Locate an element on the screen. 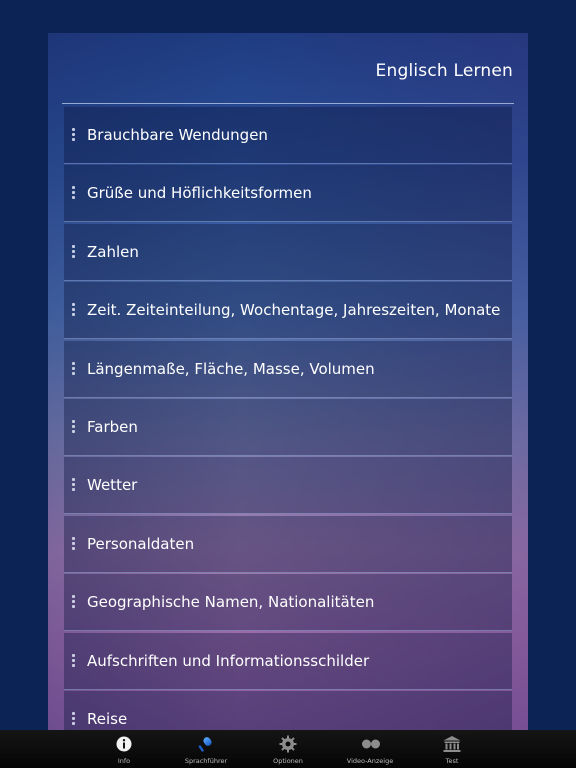 This screenshot has width=576, height=768. list-item-label: Personaldaten is located at coordinates (141, 543).